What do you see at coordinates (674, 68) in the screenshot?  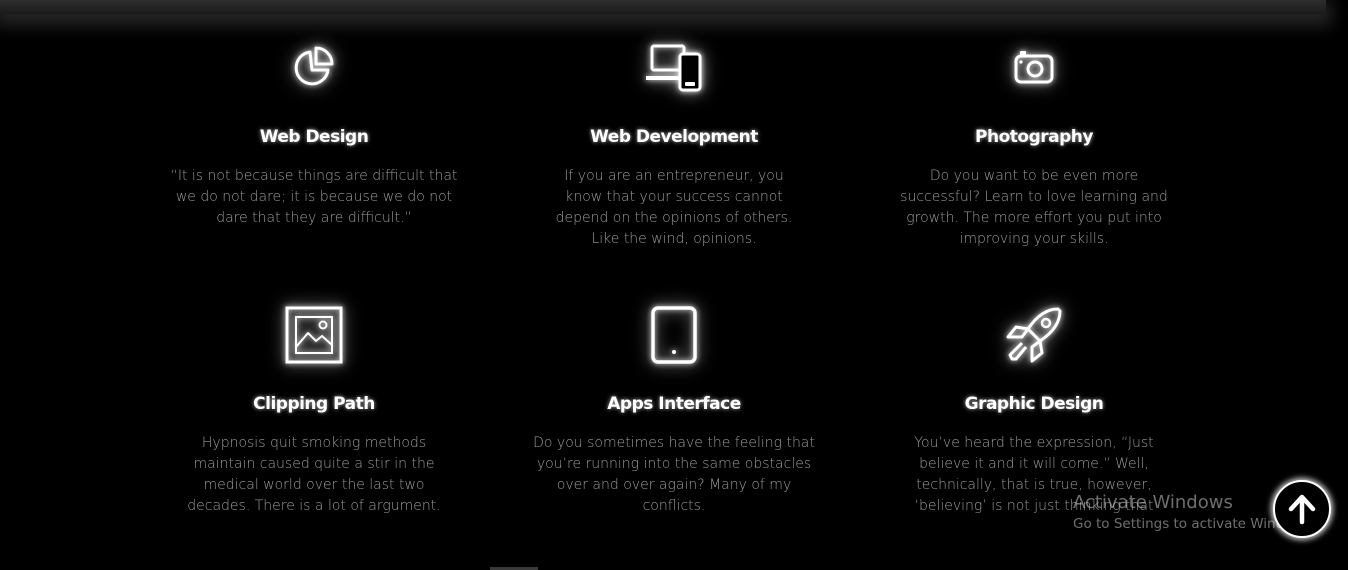 I see `devices-icon` at bounding box center [674, 68].